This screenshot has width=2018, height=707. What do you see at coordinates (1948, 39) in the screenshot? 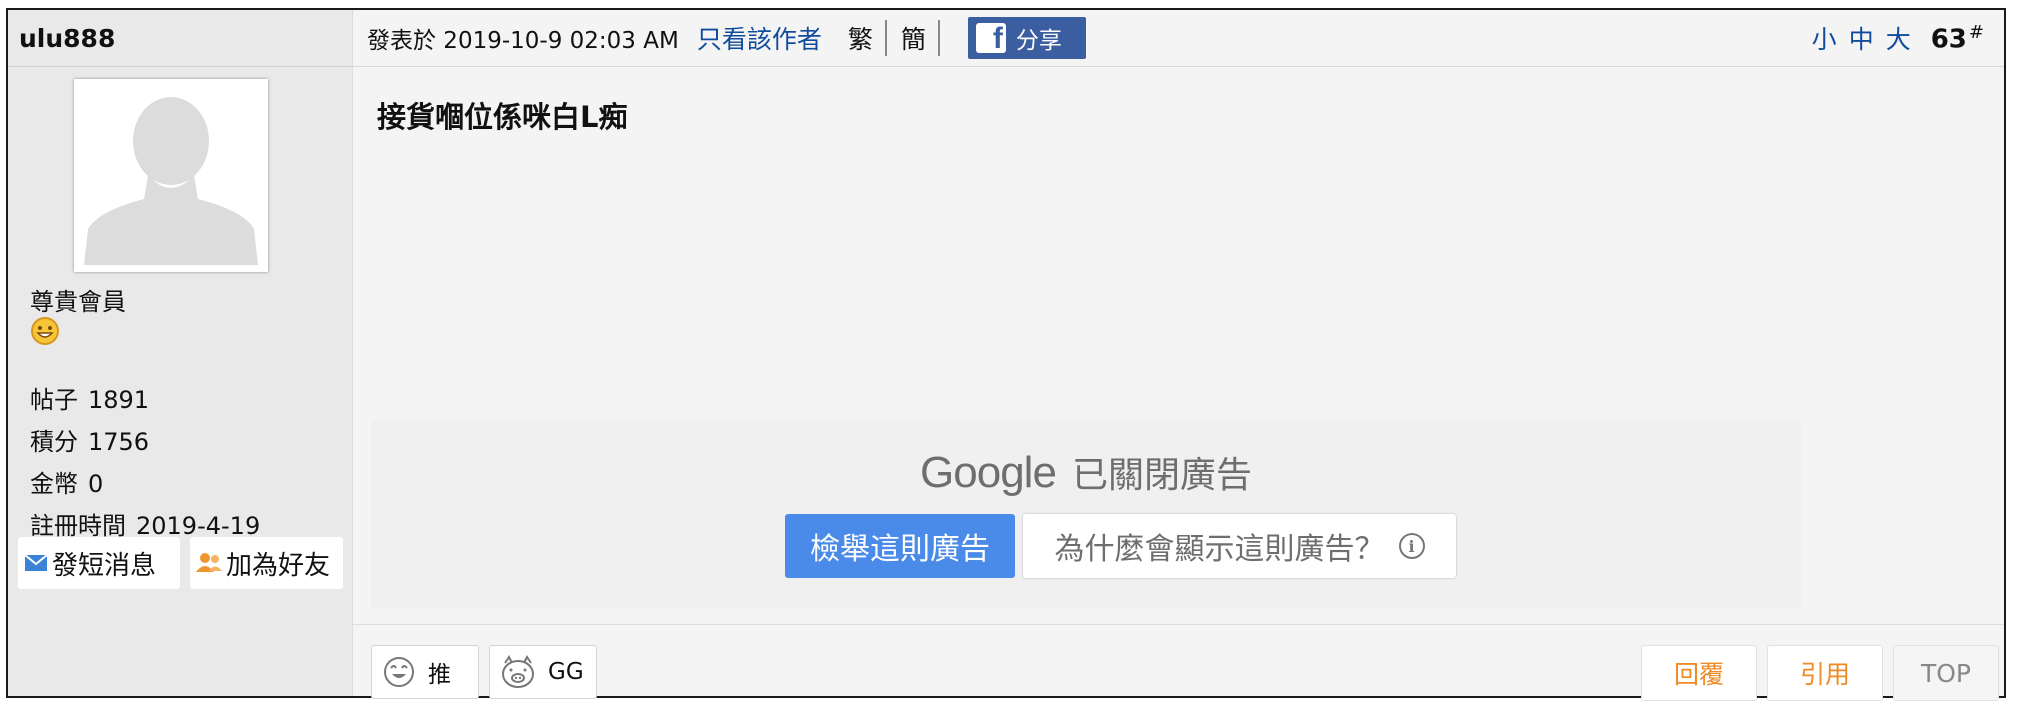
I see `floor-value: 63` at bounding box center [1948, 39].